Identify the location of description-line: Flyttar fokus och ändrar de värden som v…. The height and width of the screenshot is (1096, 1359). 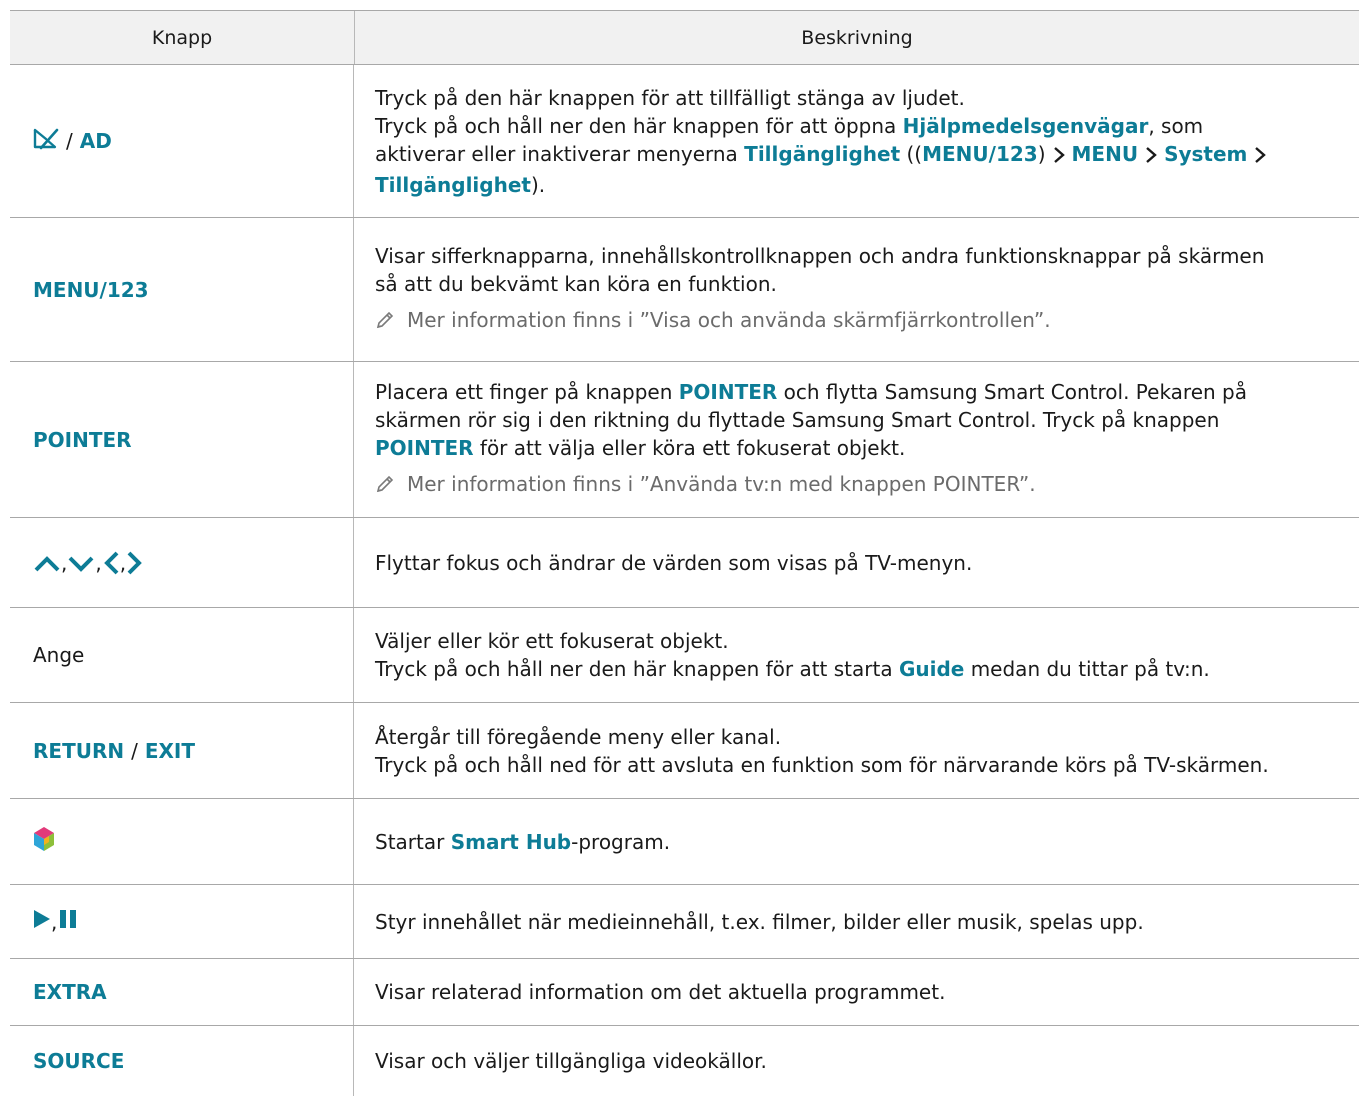
(674, 562).